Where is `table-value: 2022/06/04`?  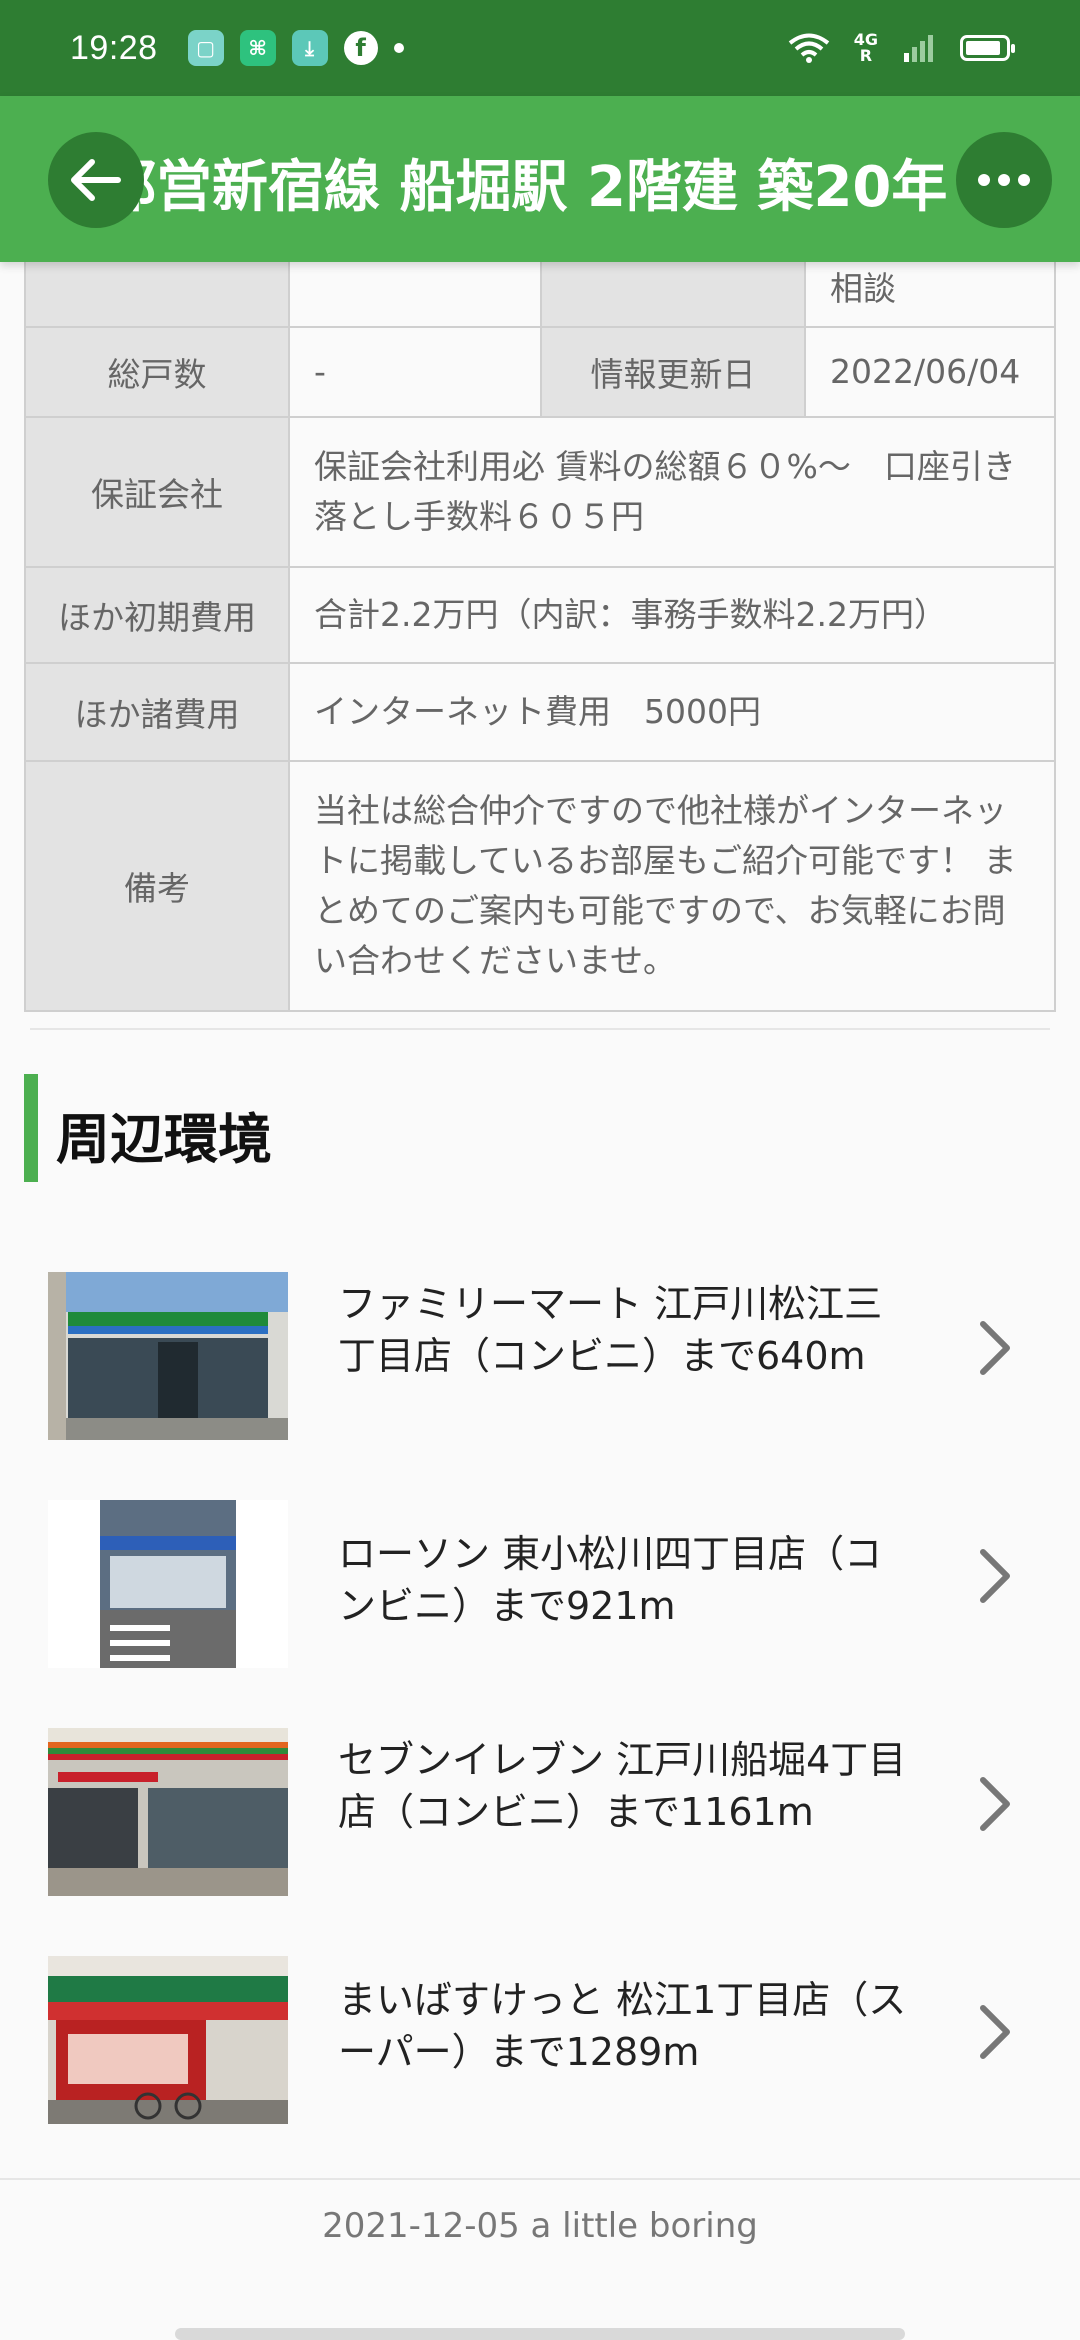 table-value: 2022/06/04 is located at coordinates (930, 372).